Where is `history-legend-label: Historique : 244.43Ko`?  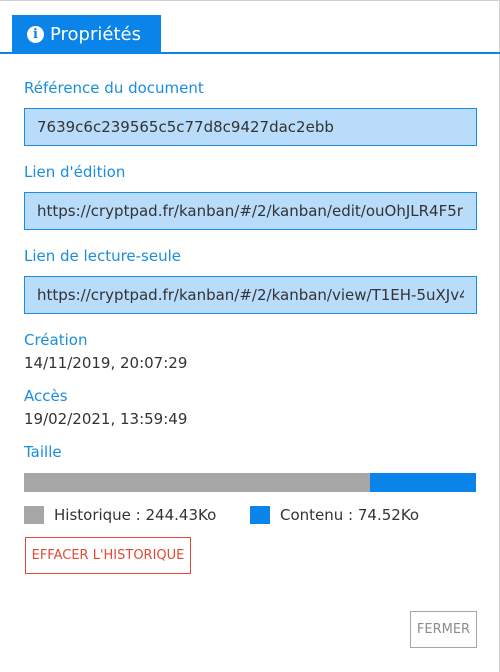 history-legend-label: Historique : 244.43Ko is located at coordinates (135, 515).